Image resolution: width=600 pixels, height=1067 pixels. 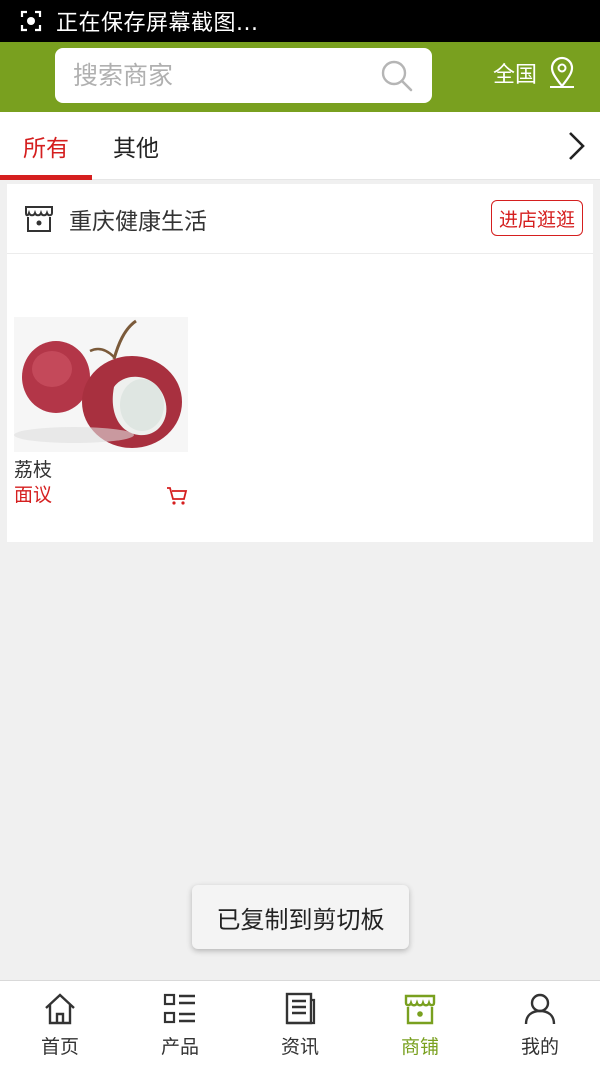 What do you see at coordinates (179, 1047) in the screenshot?
I see `nav-products-label: 产品` at bounding box center [179, 1047].